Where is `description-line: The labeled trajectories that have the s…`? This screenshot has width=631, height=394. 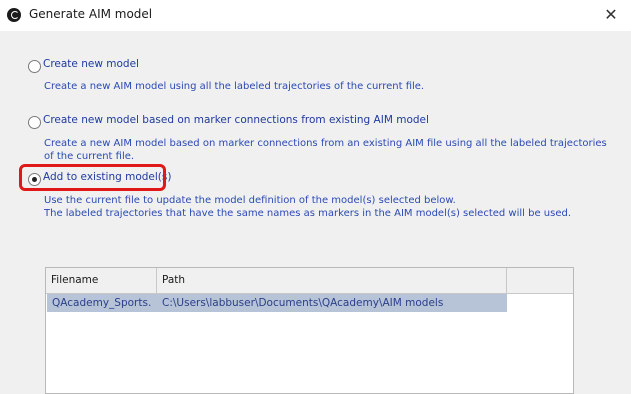
description-line: The labeled trajectories that have the s… is located at coordinates (308, 213).